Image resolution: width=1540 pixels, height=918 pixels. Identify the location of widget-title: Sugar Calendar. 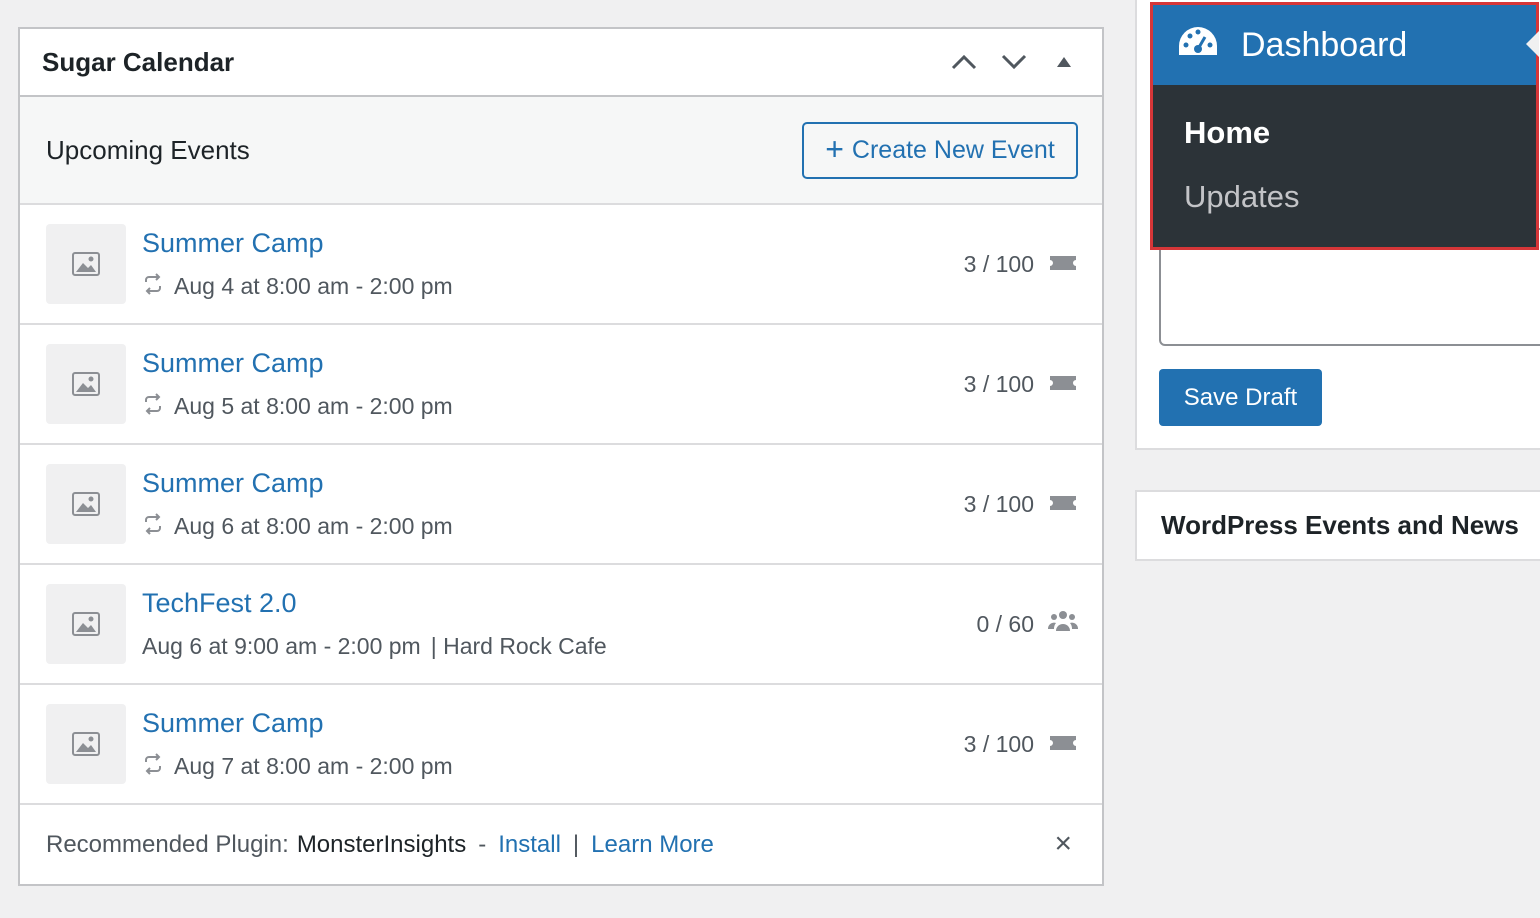
(138, 61).